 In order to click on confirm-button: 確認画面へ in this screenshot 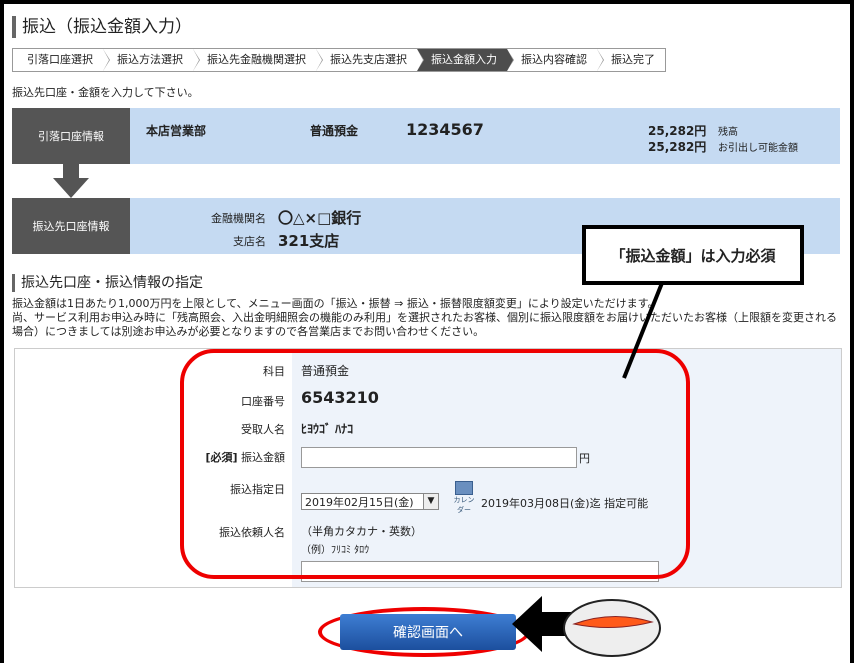, I will do `click(428, 632)`.